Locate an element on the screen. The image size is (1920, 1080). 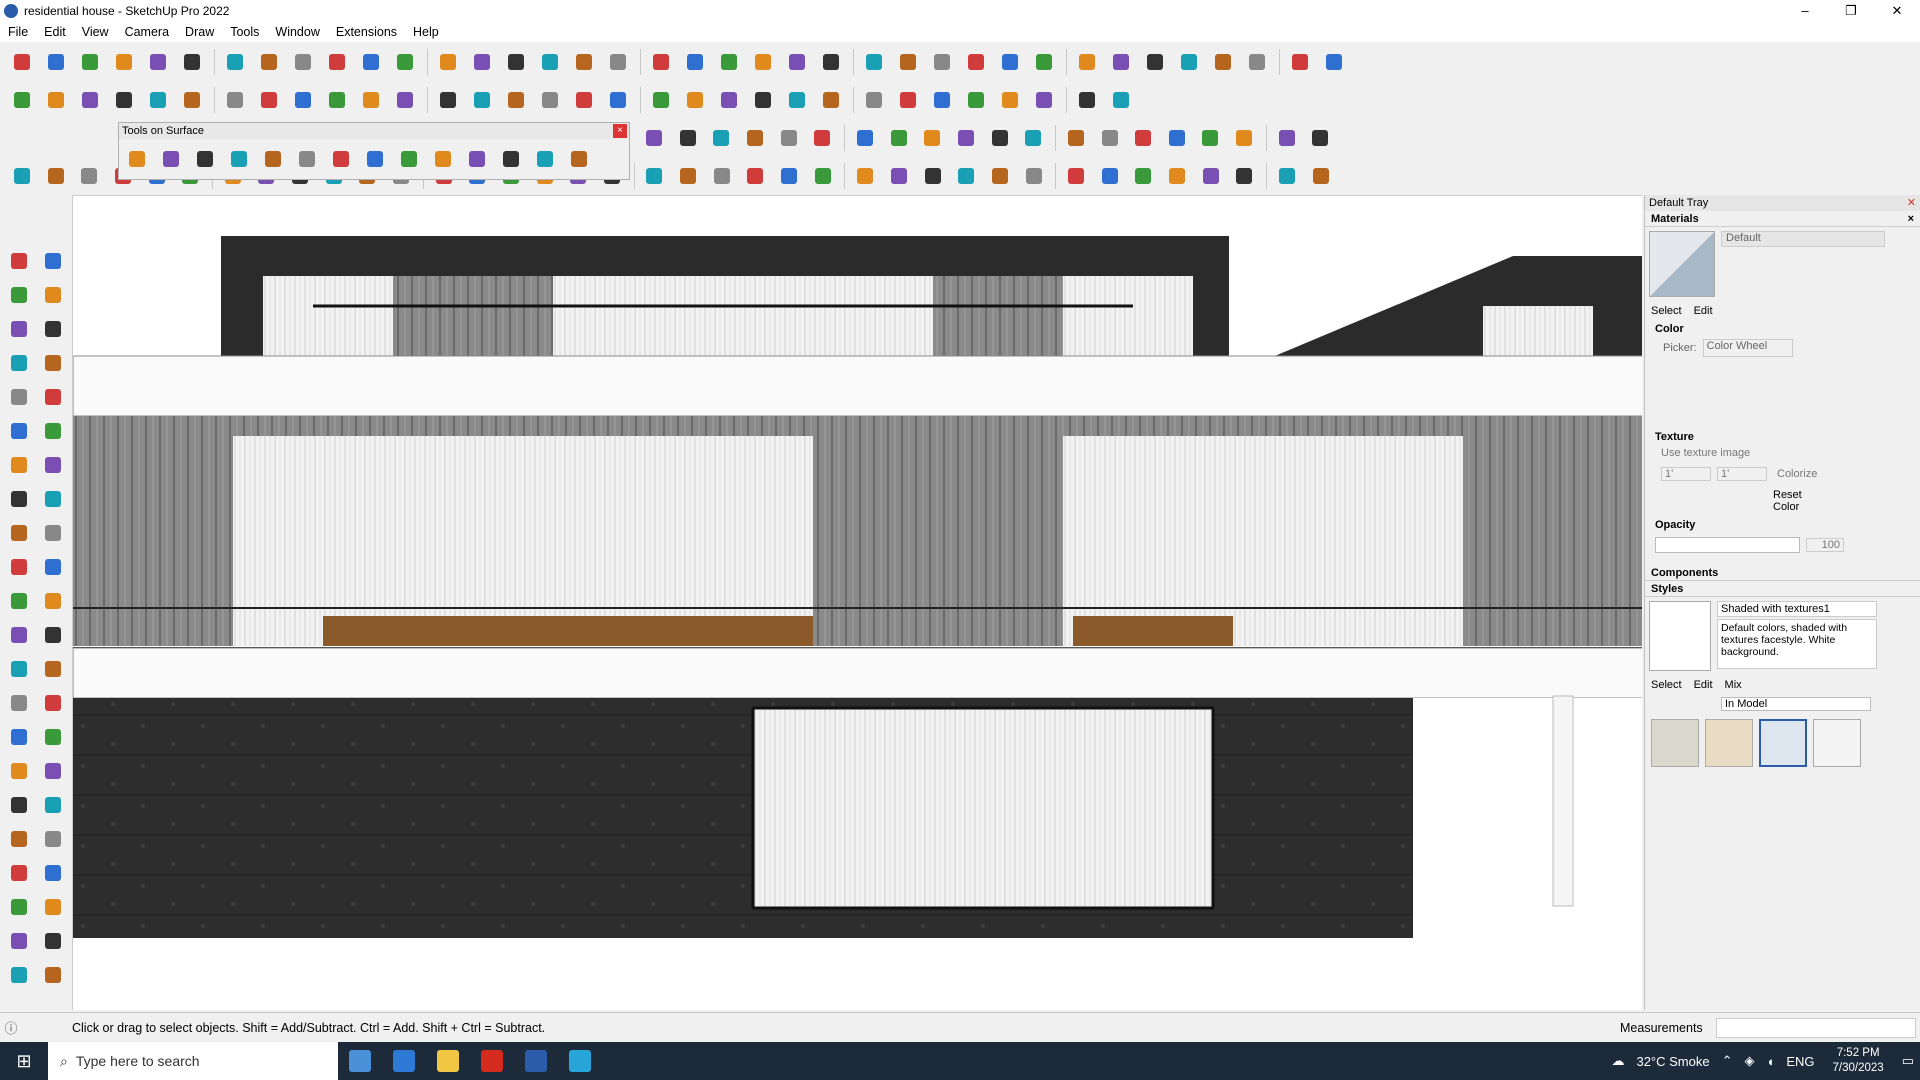
reset-color-button: Reset Color is located at coordinates (1782, 501).